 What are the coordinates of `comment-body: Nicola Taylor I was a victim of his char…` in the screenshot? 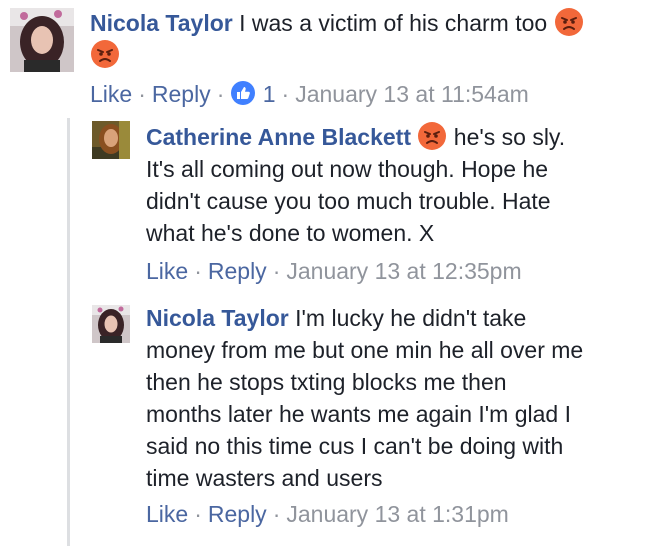 It's located at (337, 39).